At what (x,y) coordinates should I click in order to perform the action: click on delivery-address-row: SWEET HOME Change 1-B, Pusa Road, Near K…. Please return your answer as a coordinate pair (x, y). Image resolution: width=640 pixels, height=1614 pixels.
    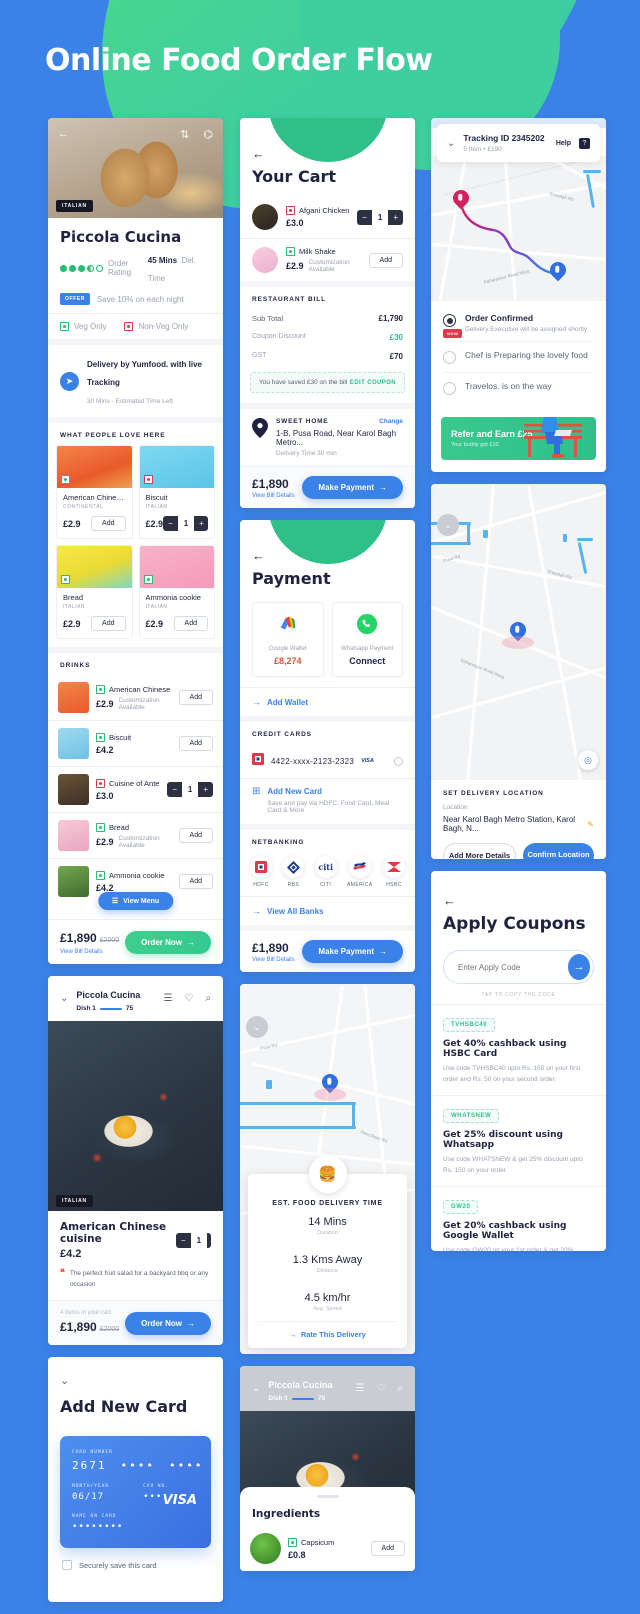
    Looking at the image, I should click on (327, 437).